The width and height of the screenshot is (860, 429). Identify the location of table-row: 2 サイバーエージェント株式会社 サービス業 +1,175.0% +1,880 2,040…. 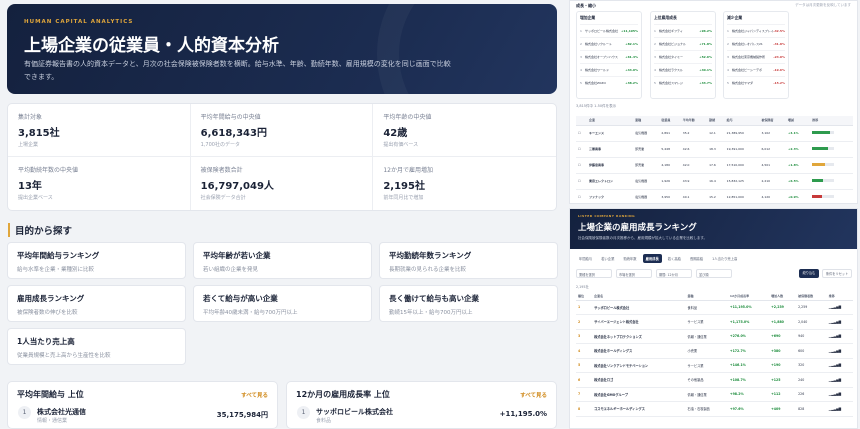
(714, 322).